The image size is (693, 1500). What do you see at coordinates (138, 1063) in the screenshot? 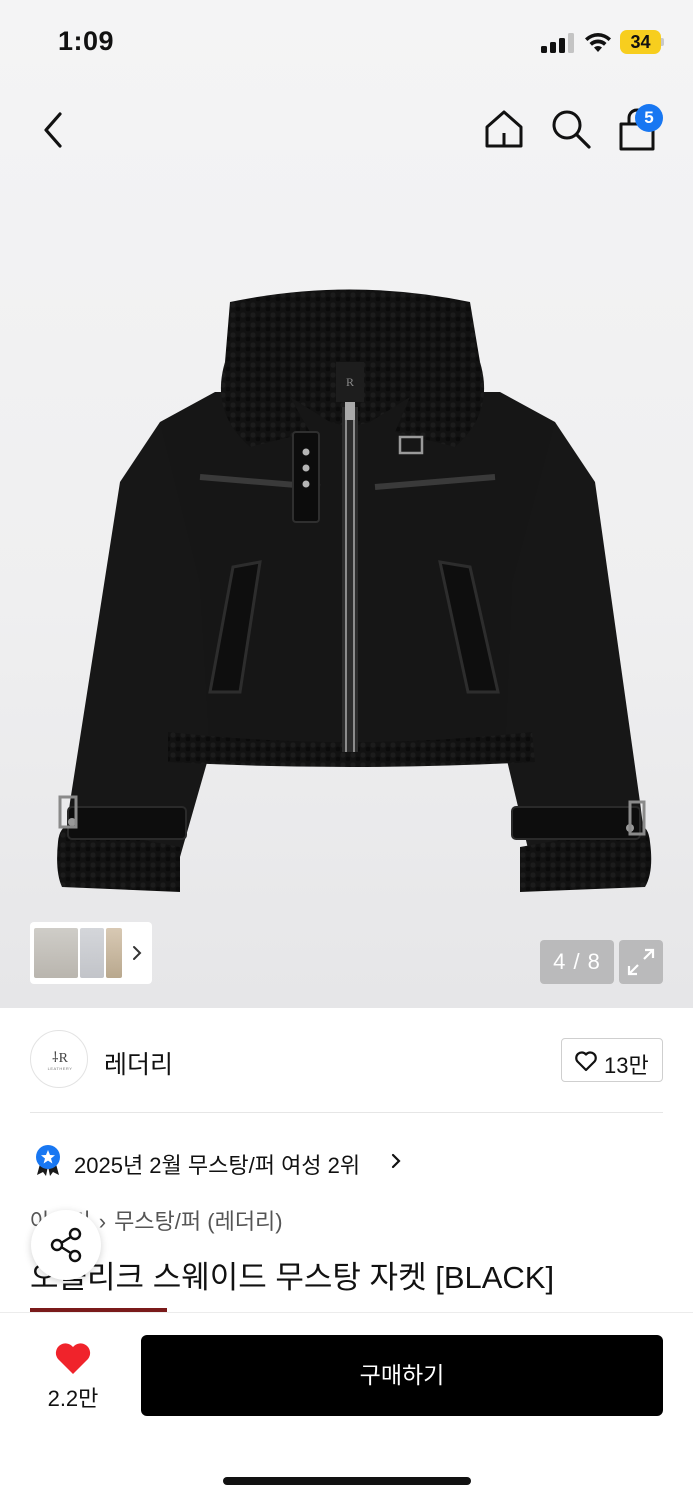
I see `brand-name: 레더리` at bounding box center [138, 1063].